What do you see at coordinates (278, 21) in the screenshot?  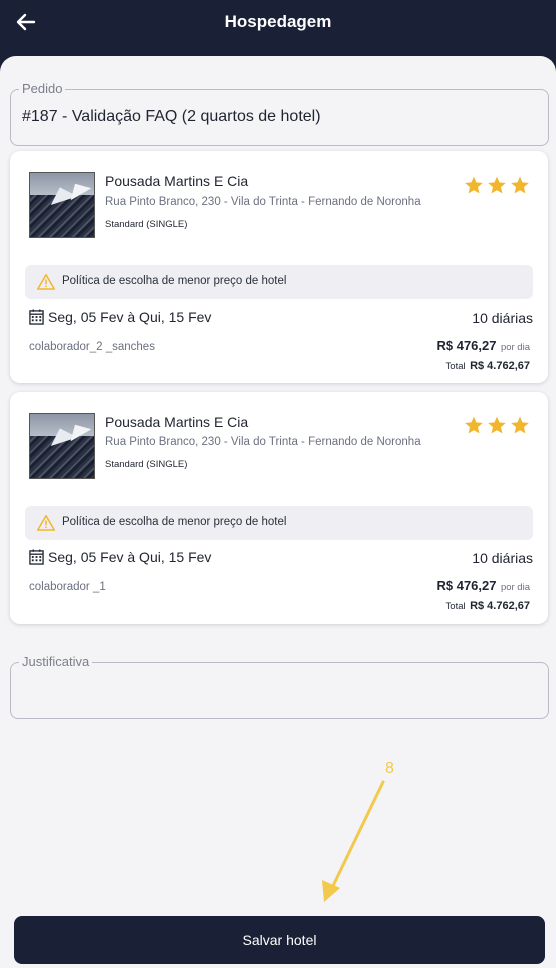 I see `page-title: Hospedagem` at bounding box center [278, 21].